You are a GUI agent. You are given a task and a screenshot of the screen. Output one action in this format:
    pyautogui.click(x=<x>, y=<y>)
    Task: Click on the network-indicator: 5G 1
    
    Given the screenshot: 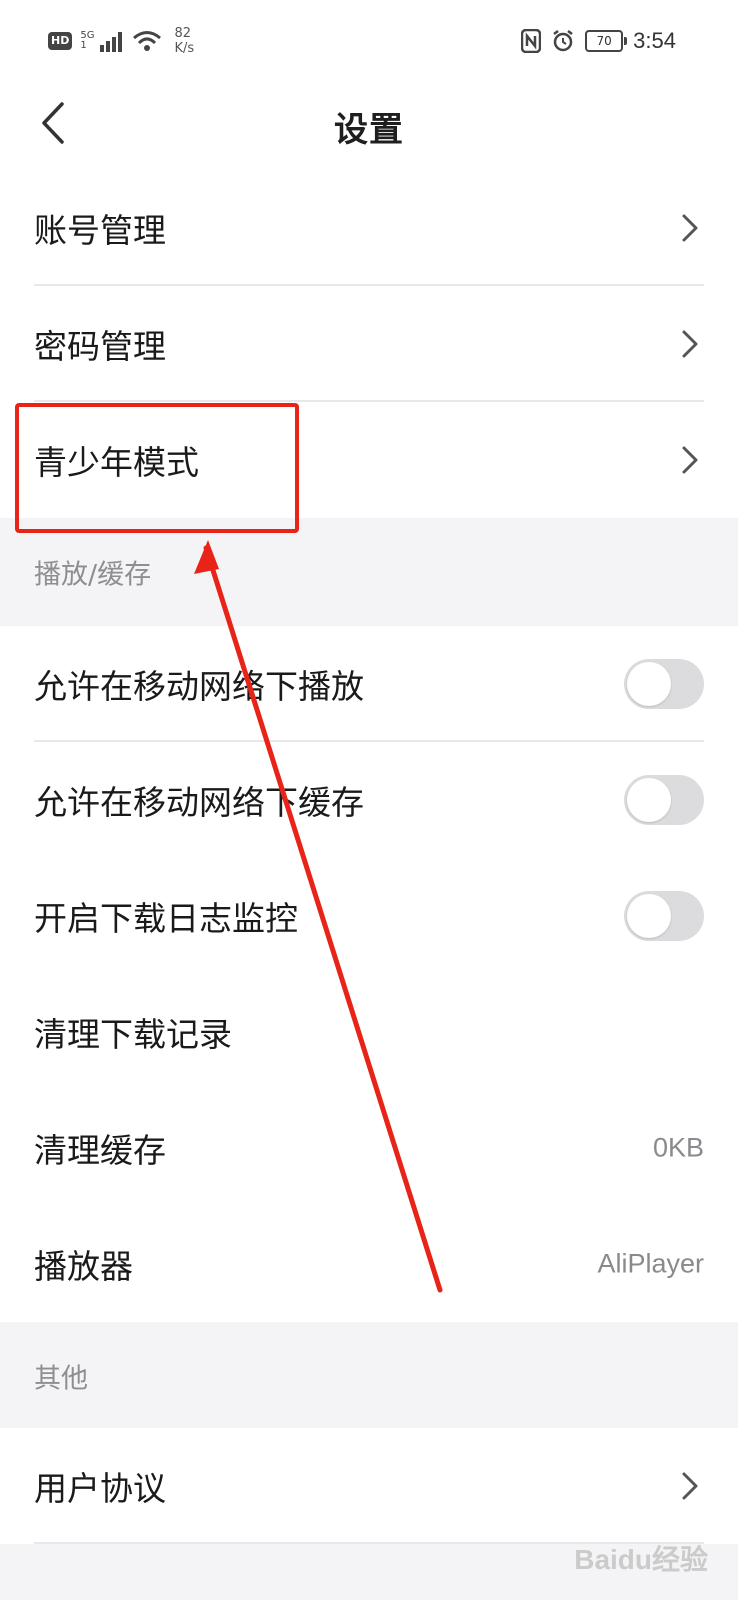 What is the action you would take?
    pyautogui.click(x=87, y=41)
    